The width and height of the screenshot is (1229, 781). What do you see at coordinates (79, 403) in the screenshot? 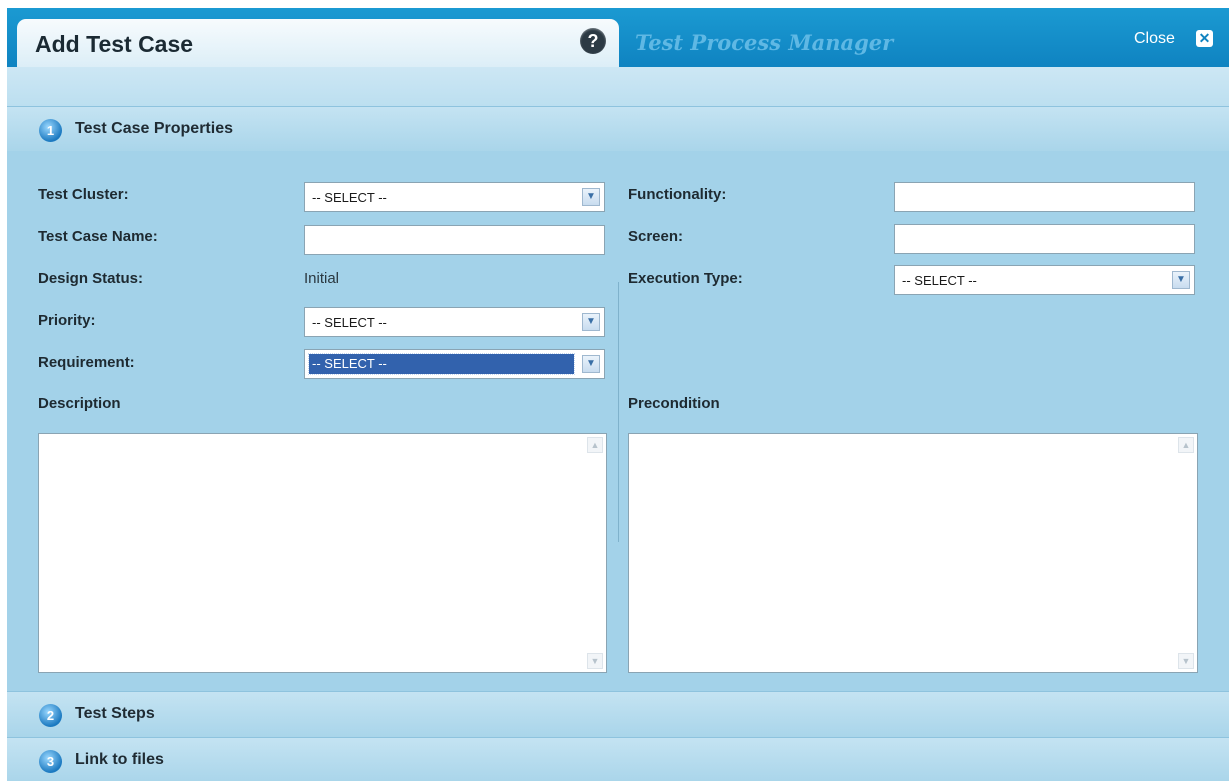
I see `description-label: Description` at bounding box center [79, 403].